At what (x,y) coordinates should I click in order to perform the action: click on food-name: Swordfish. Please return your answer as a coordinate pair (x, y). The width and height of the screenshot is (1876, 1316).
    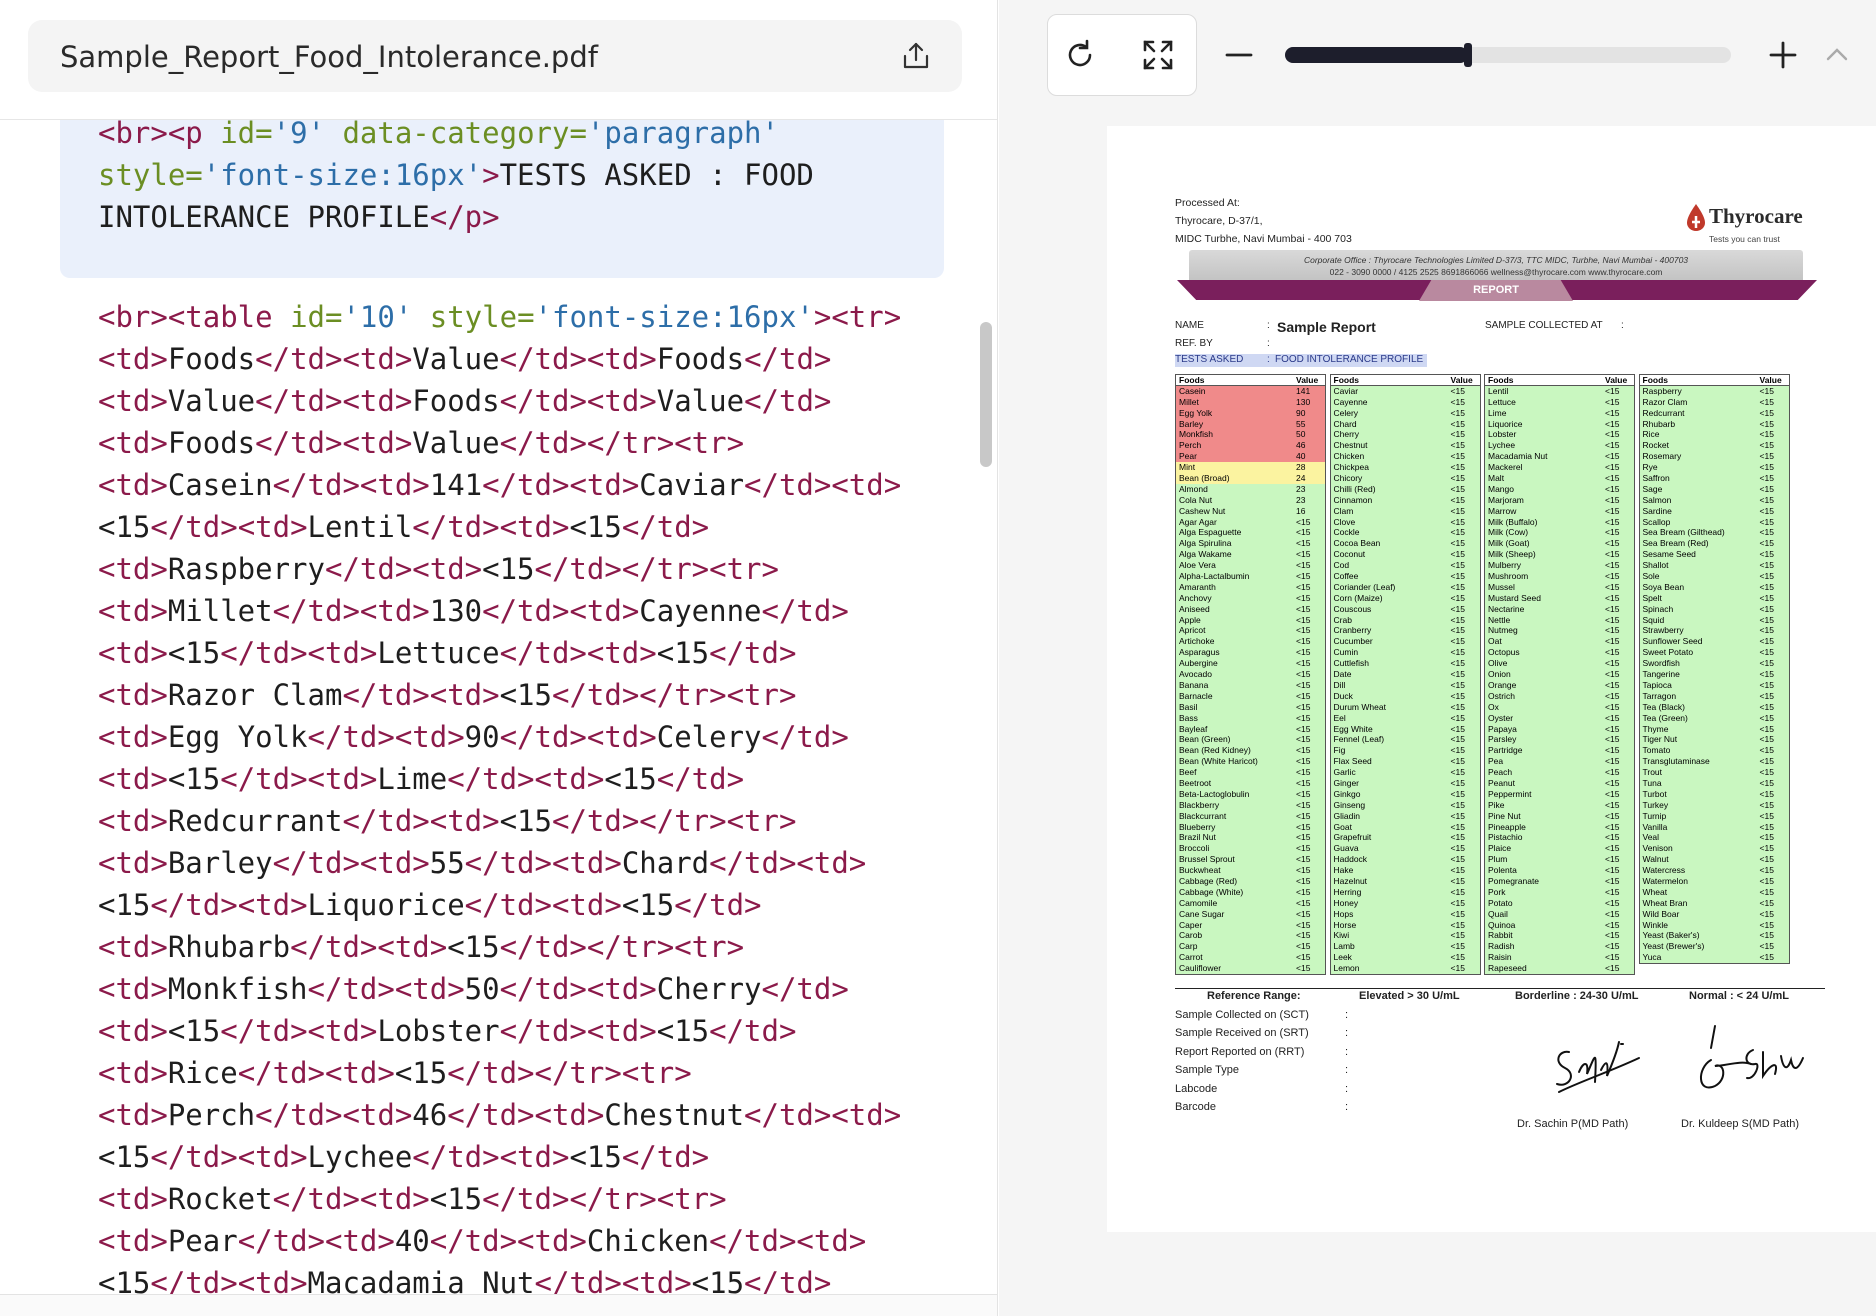
    Looking at the image, I should click on (1661, 663).